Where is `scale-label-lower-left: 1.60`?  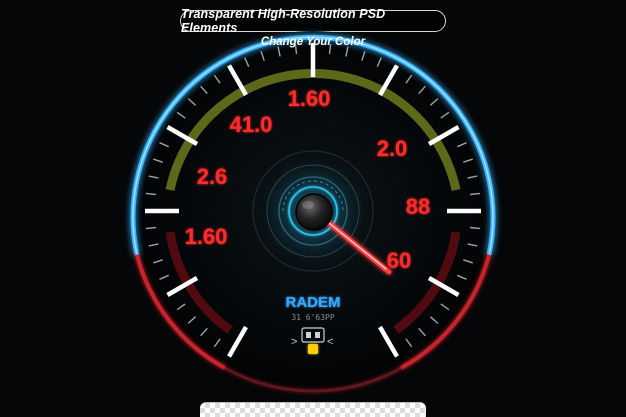 scale-label-lower-left: 1.60 is located at coordinates (206, 236).